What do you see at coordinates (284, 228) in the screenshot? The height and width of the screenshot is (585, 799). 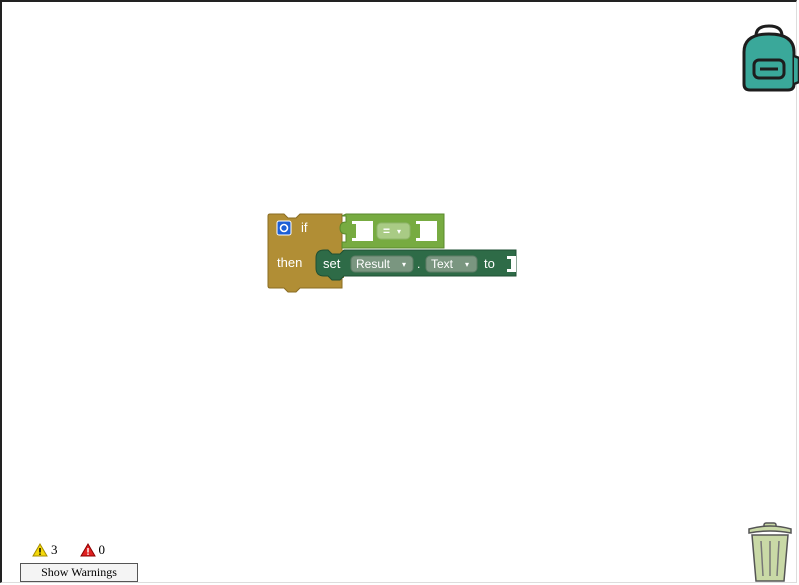 I see `gear-icon` at bounding box center [284, 228].